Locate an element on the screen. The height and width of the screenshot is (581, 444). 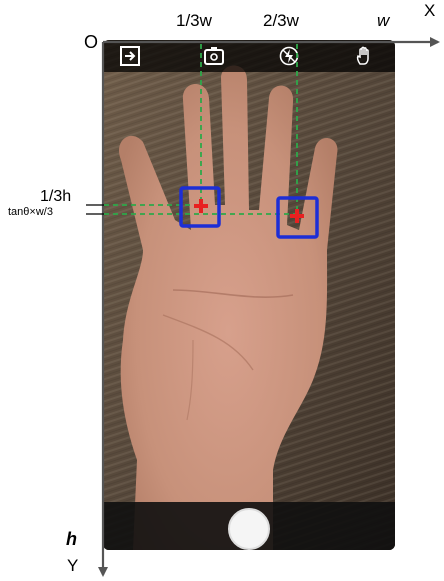
marker-cross-left is located at coordinates (201, 206).